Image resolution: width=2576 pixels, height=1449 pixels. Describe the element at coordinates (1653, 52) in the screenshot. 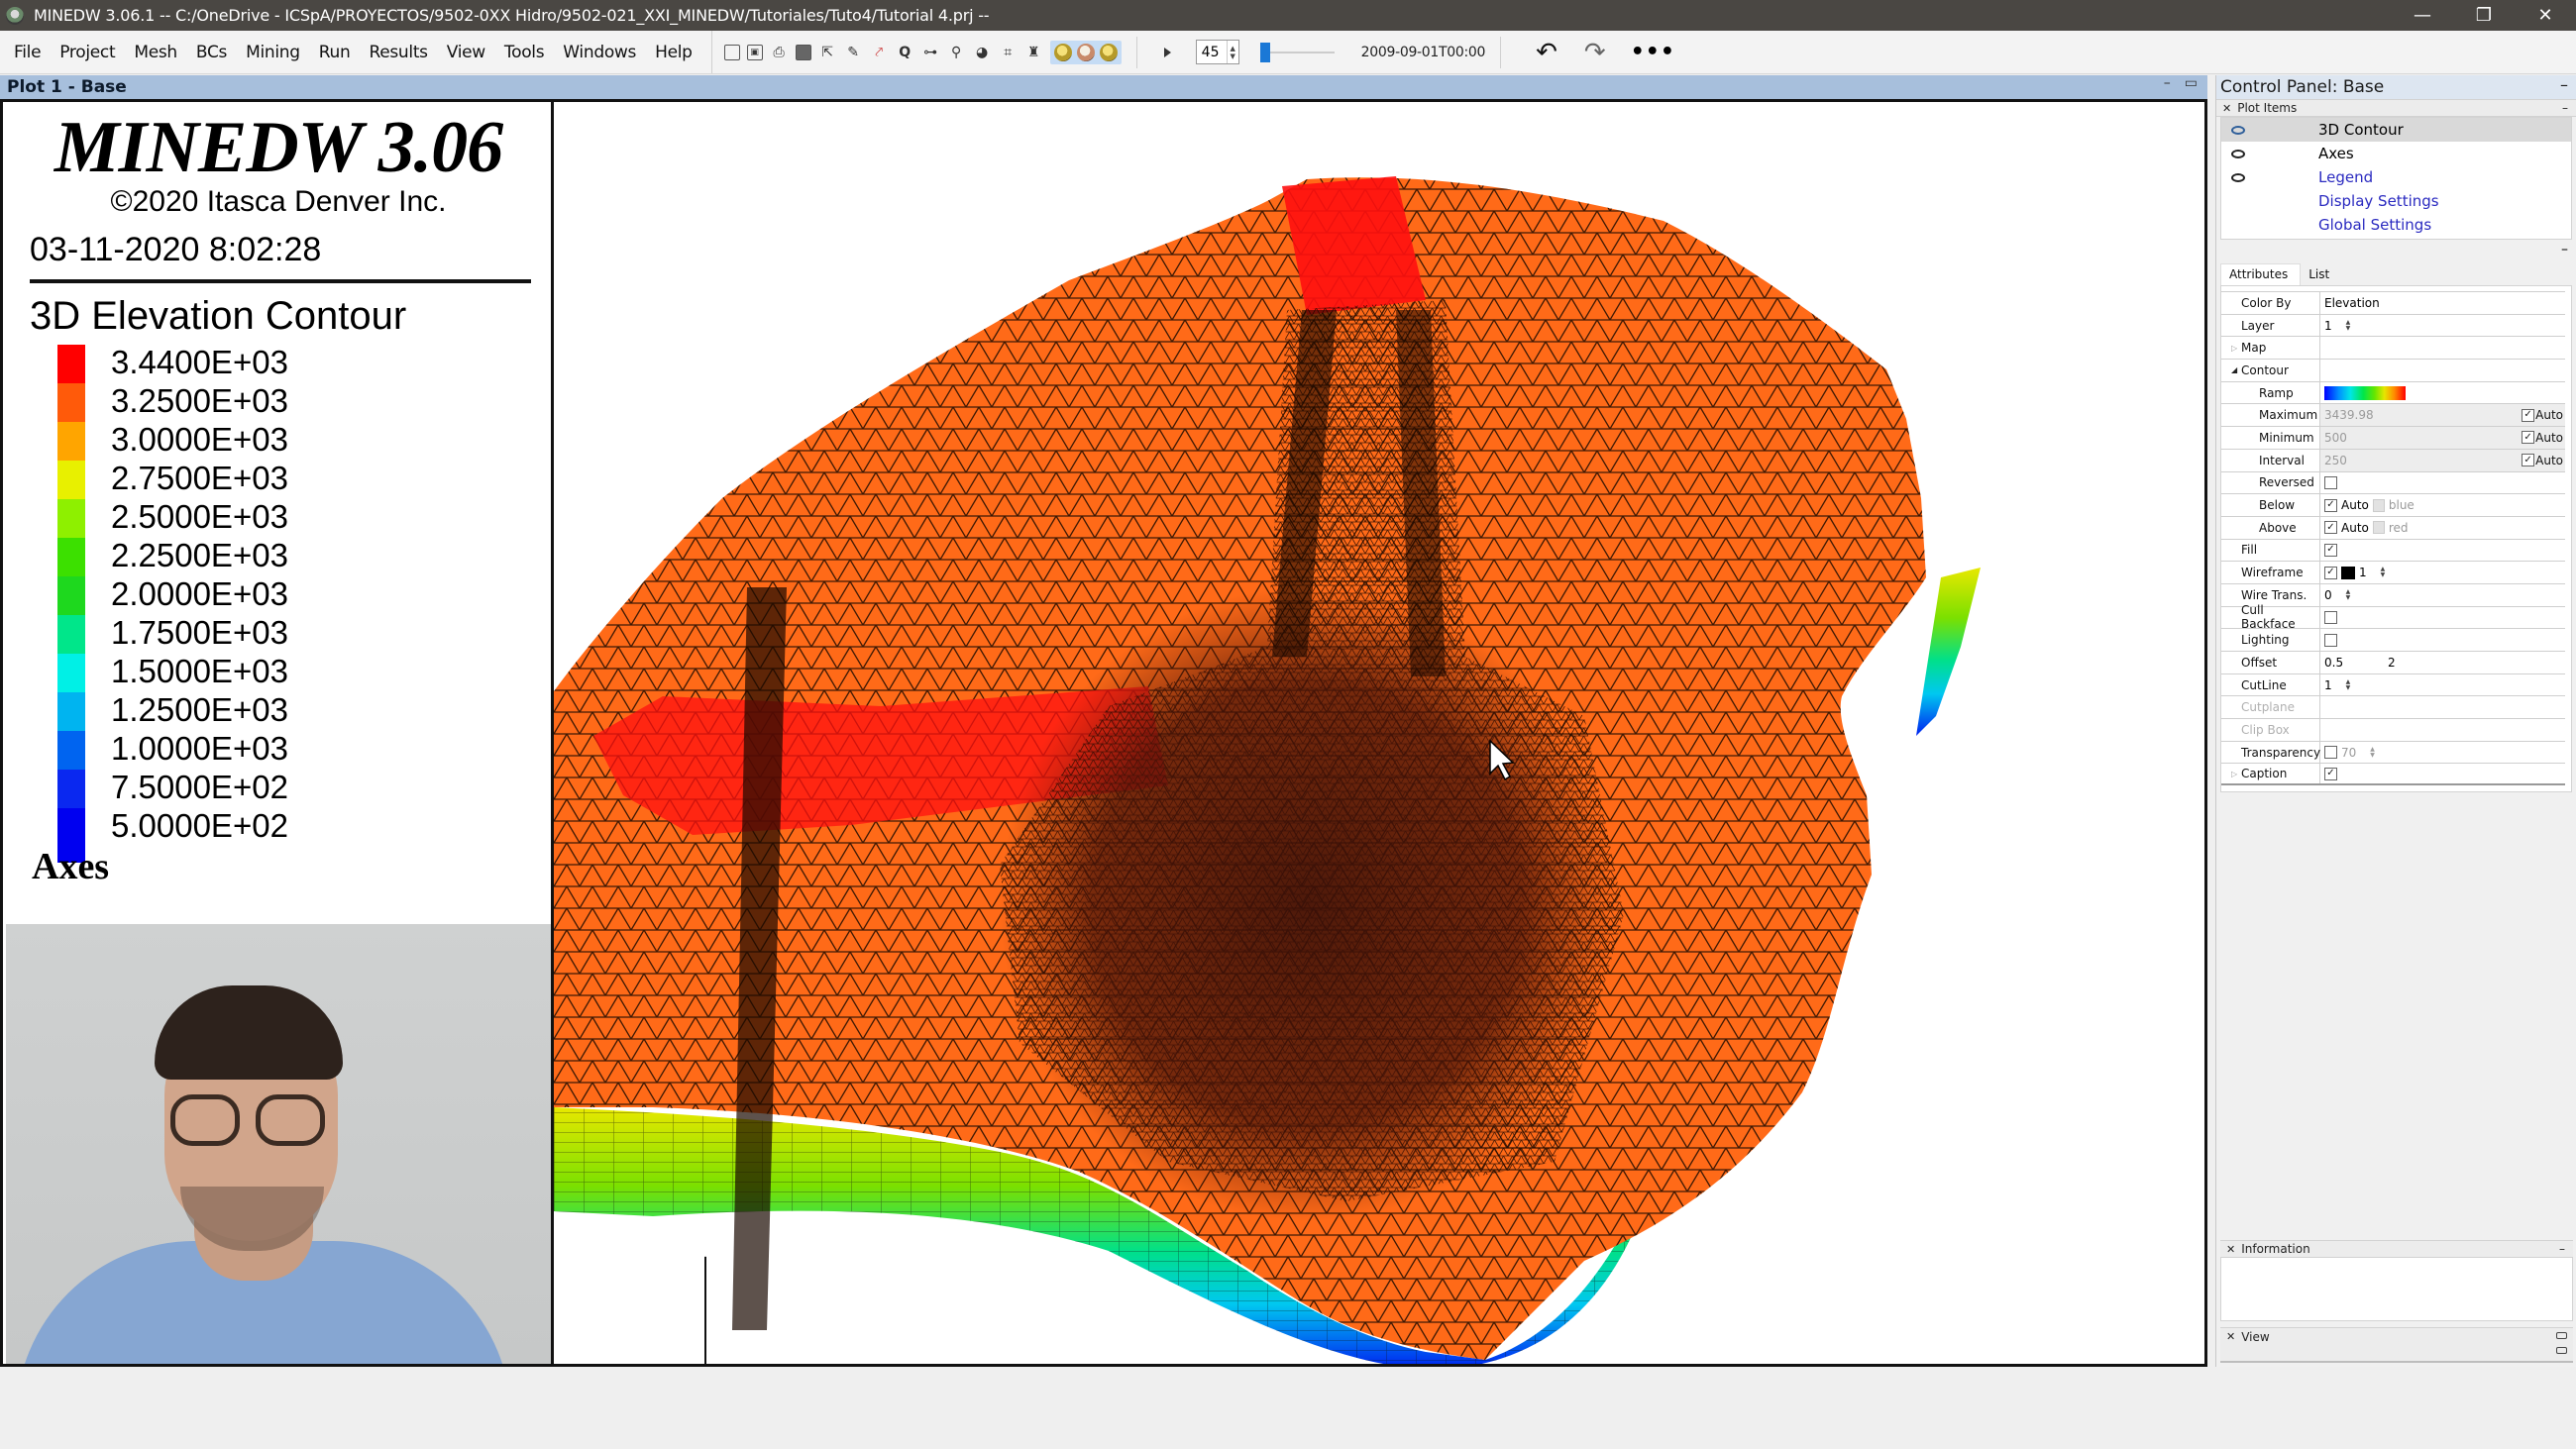

I see `more-options-icon: •••` at that location.